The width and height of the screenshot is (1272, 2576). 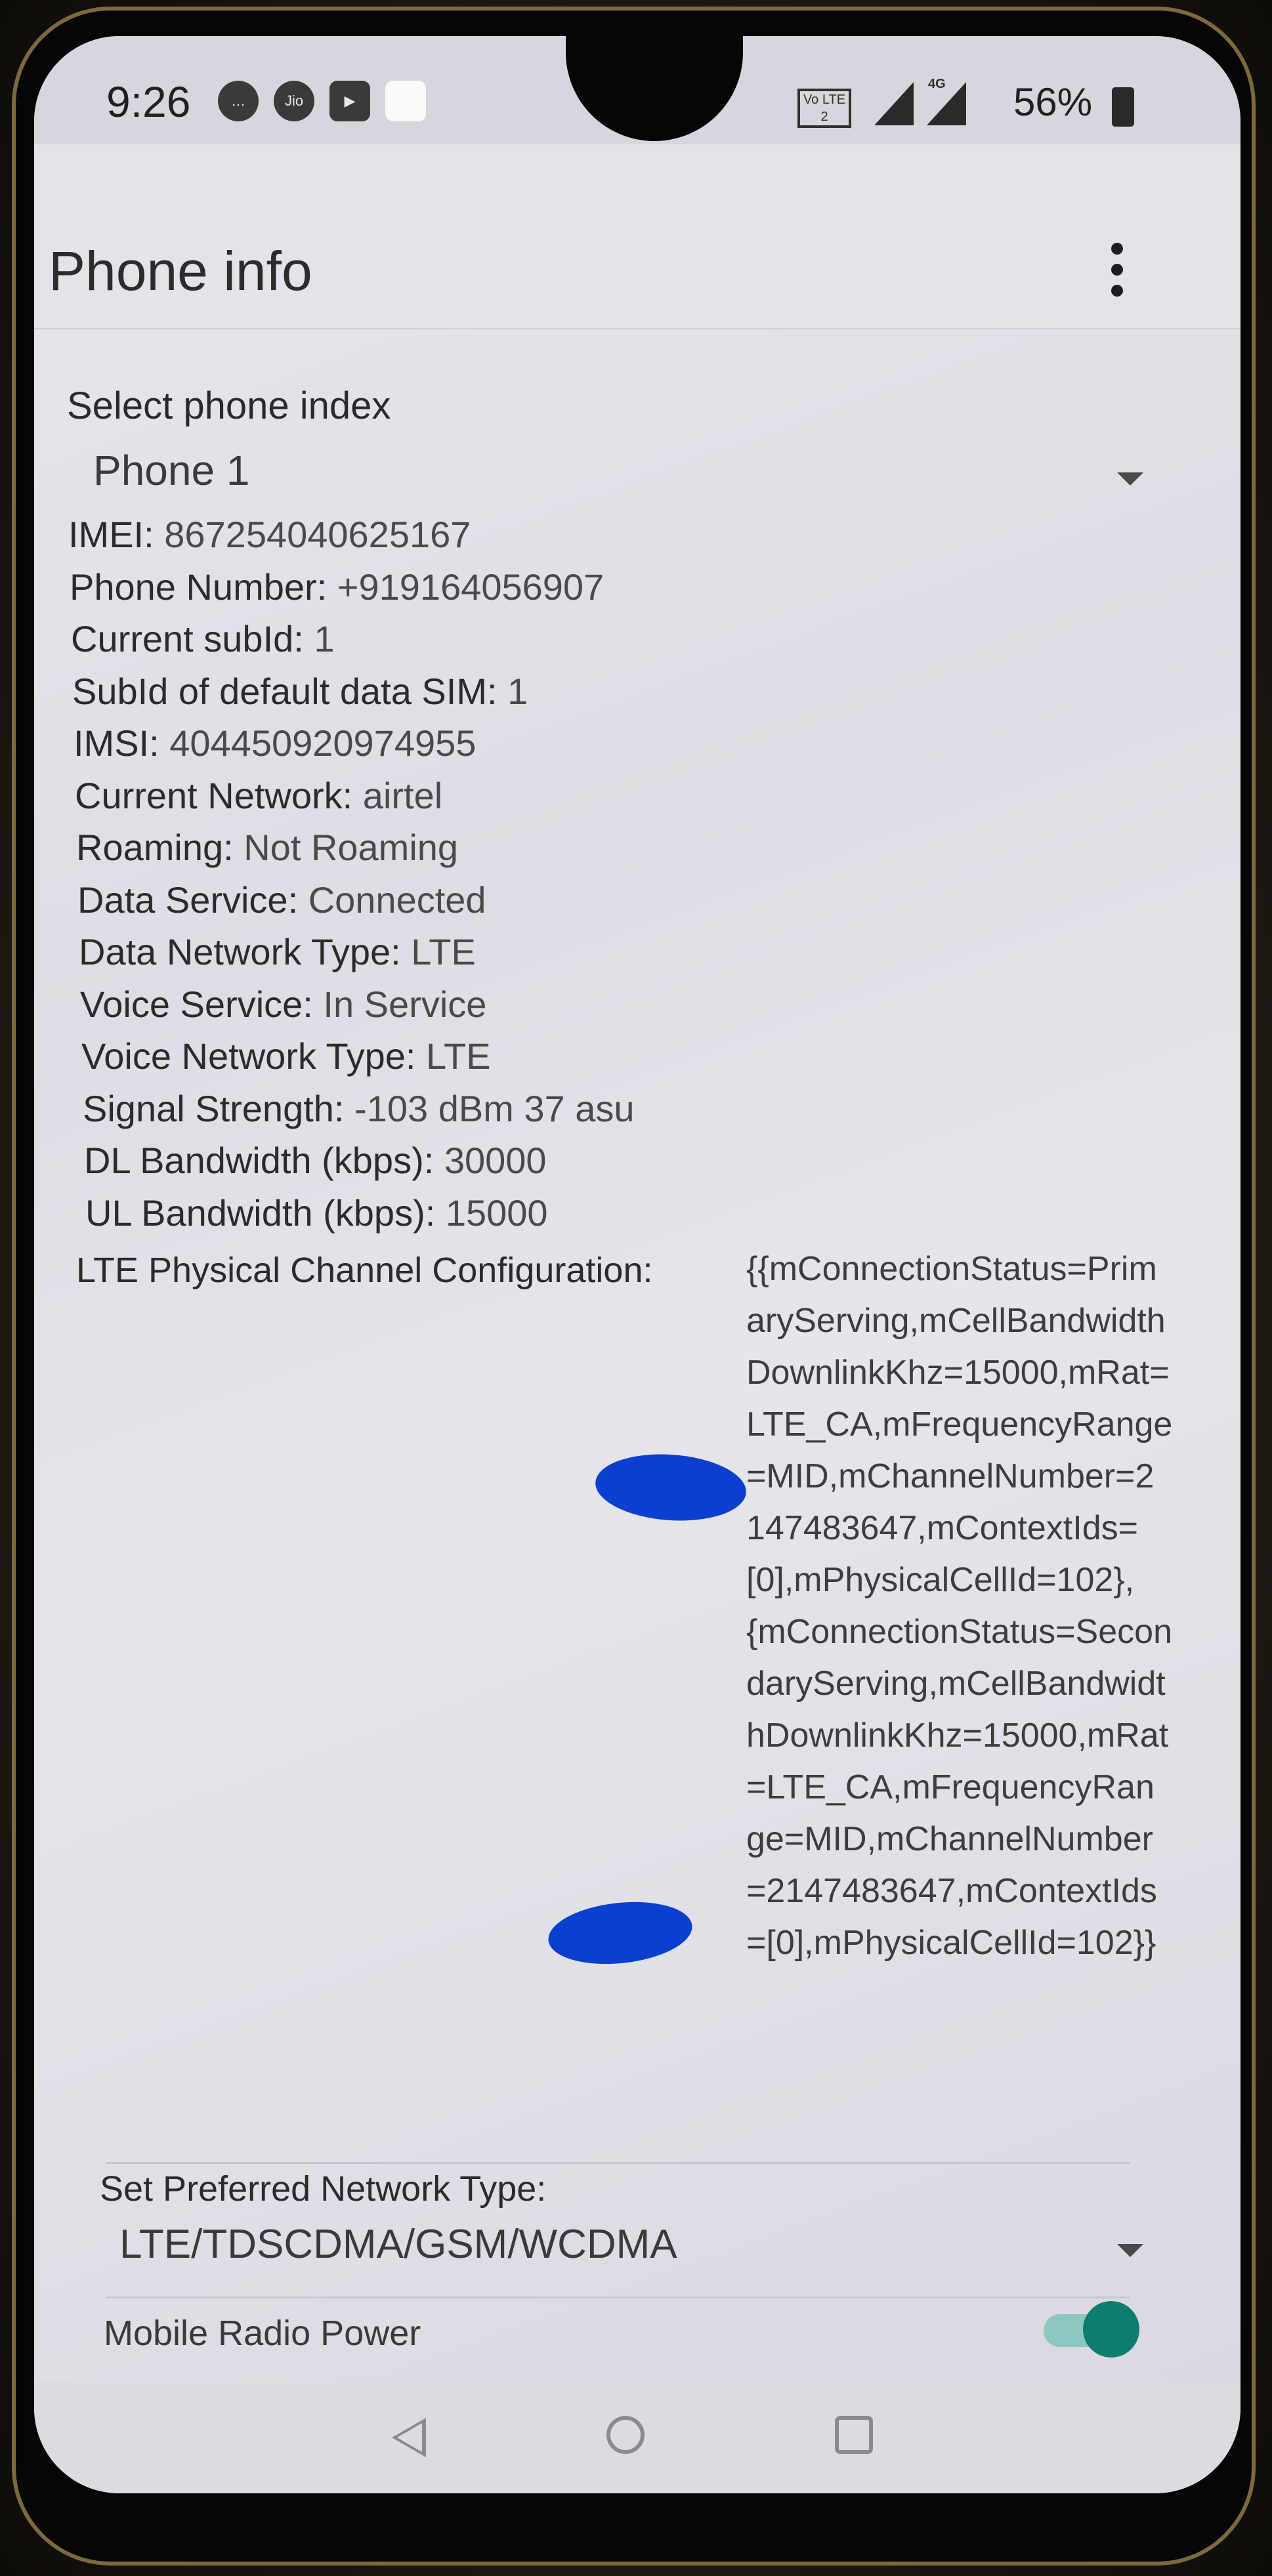 What do you see at coordinates (290, 691) in the screenshot?
I see `info-key: SubId of default data SIM:` at bounding box center [290, 691].